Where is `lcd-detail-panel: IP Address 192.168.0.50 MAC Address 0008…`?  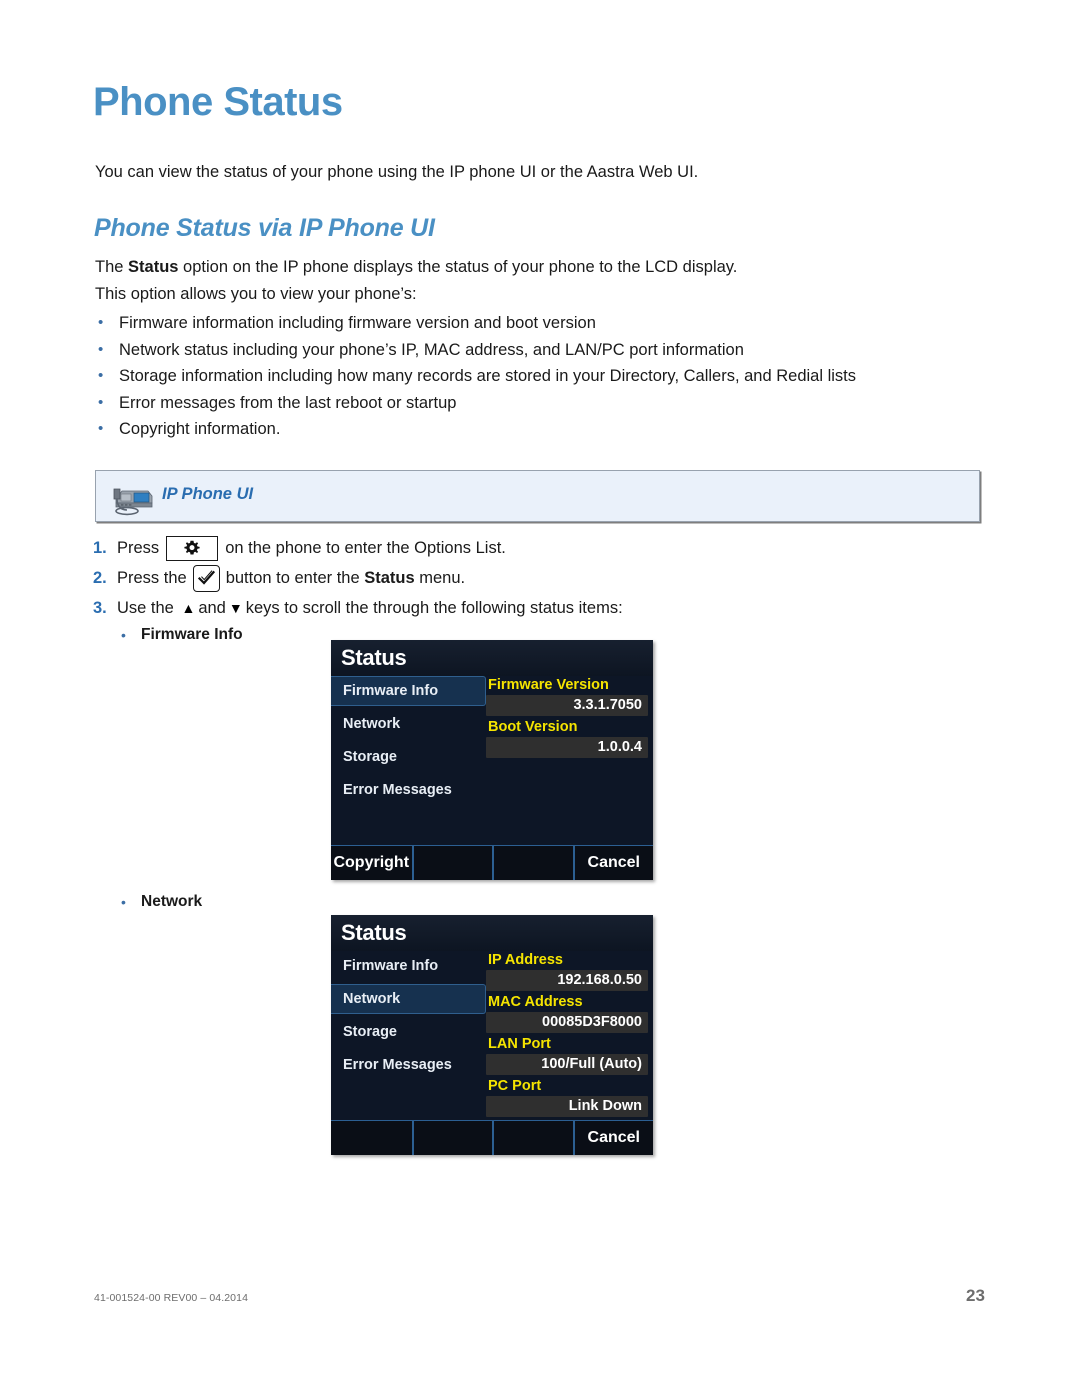 lcd-detail-panel: IP Address 192.168.0.50 MAC Address 0008… is located at coordinates (567, 1036).